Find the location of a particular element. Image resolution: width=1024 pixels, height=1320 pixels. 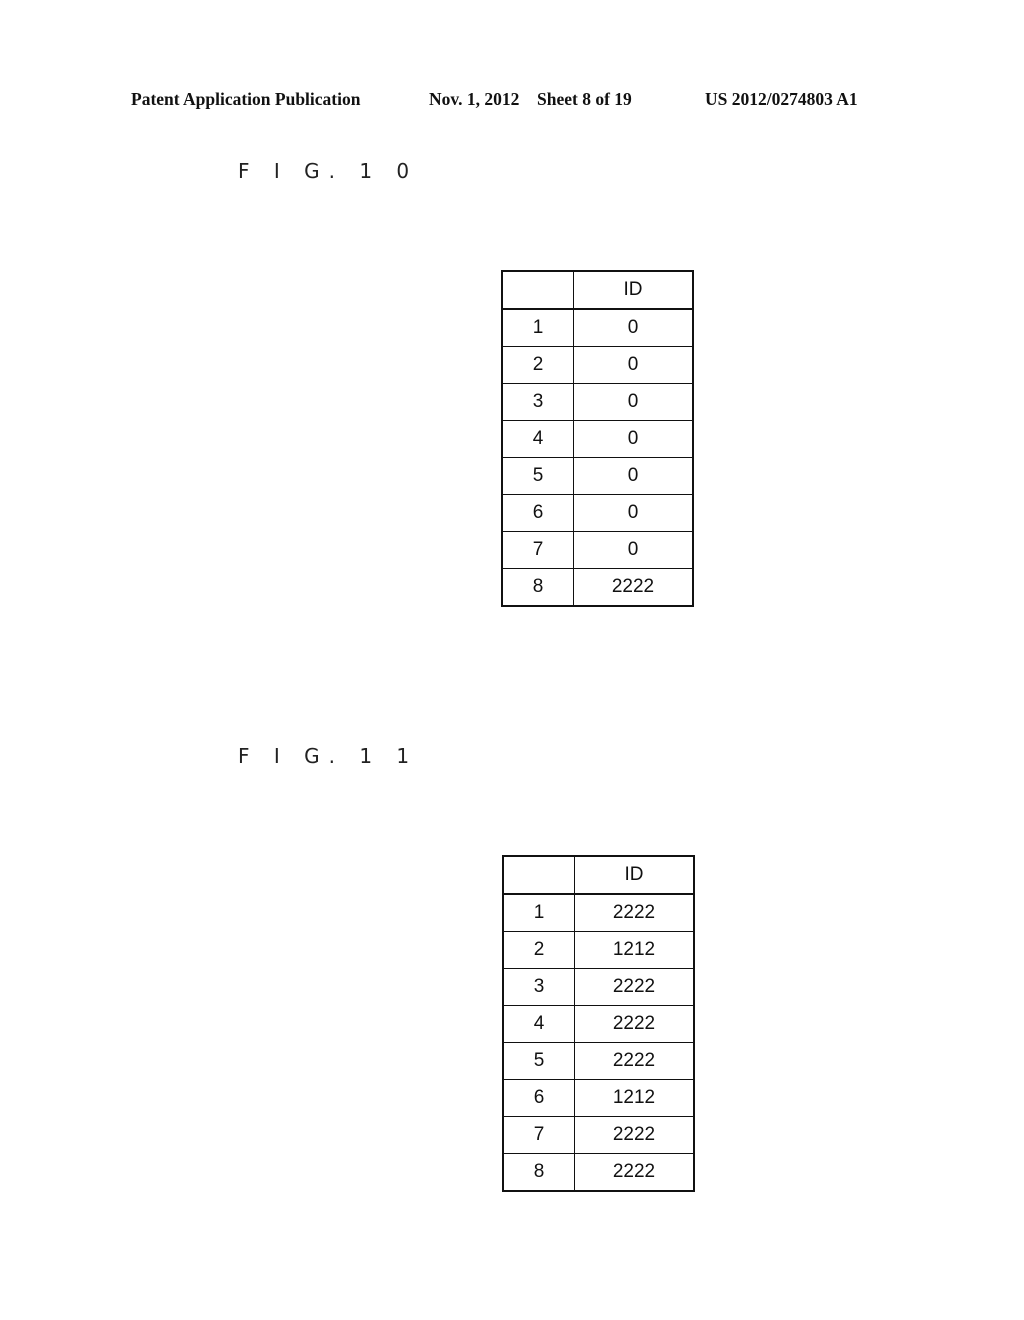

table-row: 4 2222 is located at coordinates (598, 1024).